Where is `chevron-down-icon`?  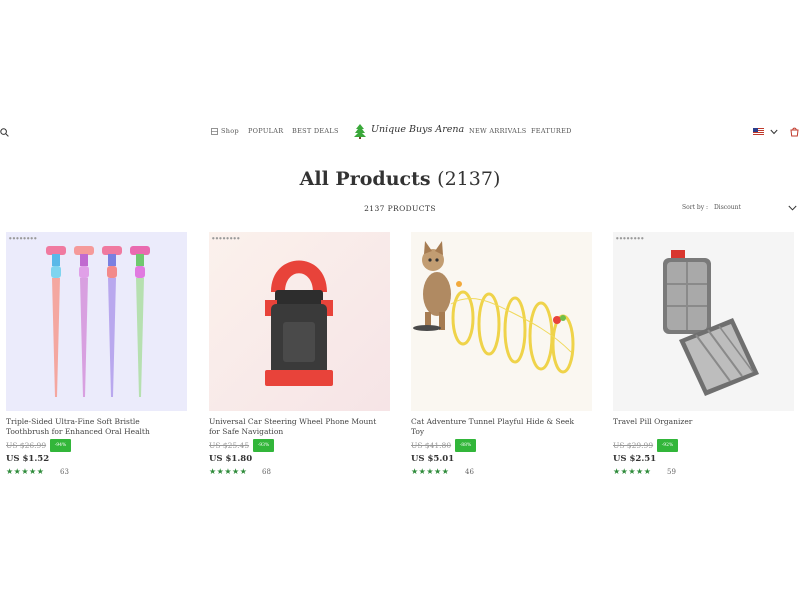
chevron-down-icon is located at coordinates (774, 132).